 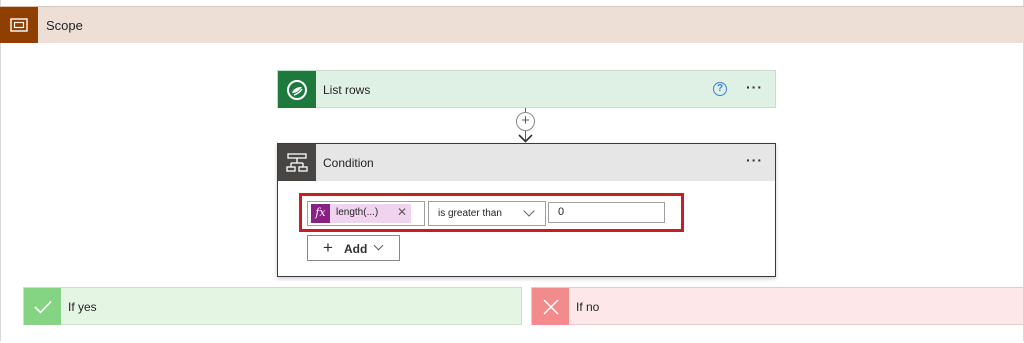 I want to click on condition-icon, so click(x=297, y=162).